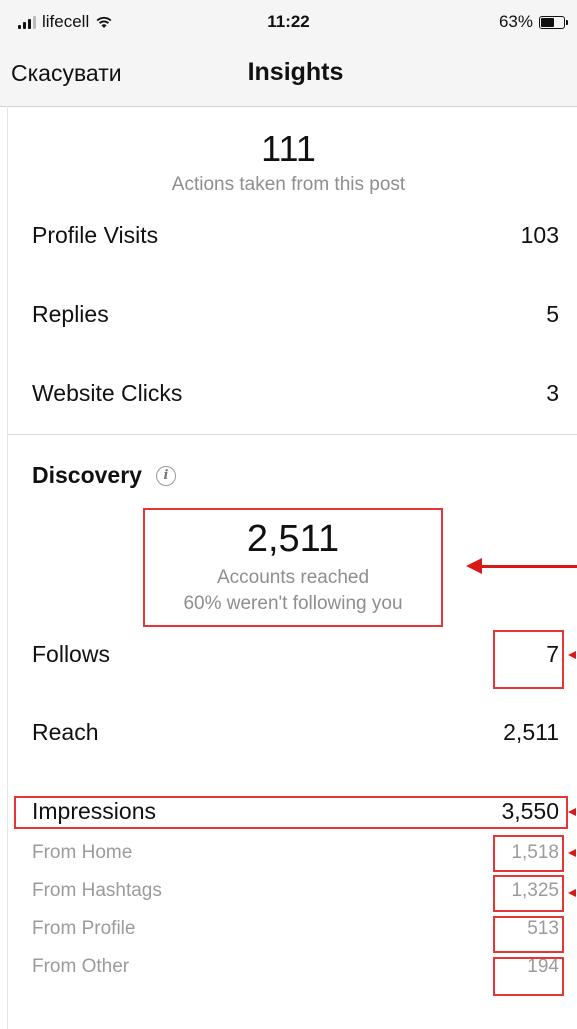  What do you see at coordinates (295, 314) in the screenshot?
I see `metric-row-replies: Replies 5` at bounding box center [295, 314].